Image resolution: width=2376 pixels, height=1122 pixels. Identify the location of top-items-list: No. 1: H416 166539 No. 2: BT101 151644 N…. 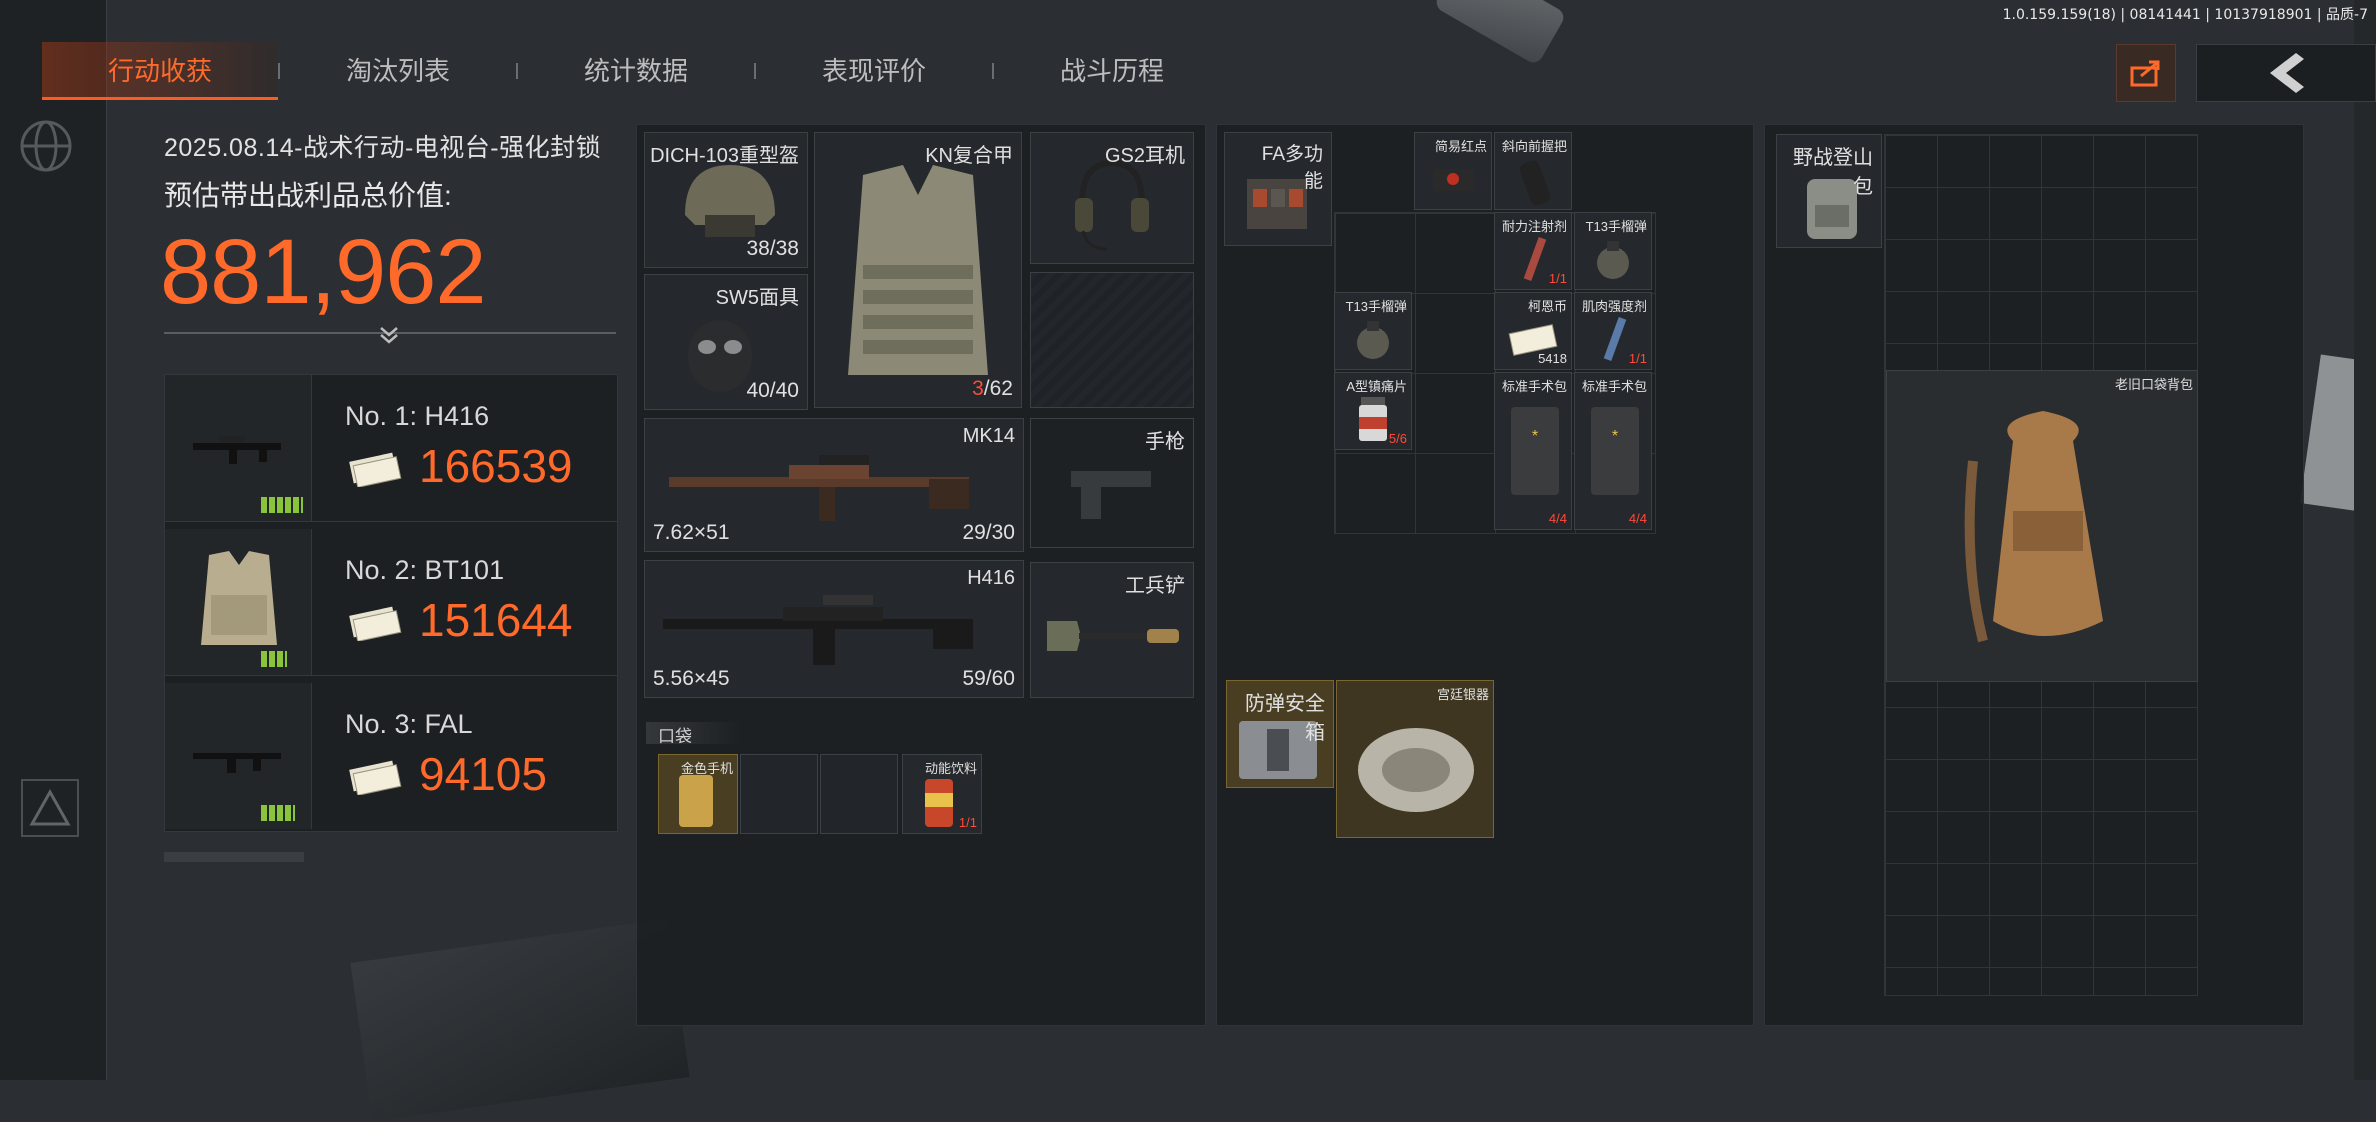
(391, 603).